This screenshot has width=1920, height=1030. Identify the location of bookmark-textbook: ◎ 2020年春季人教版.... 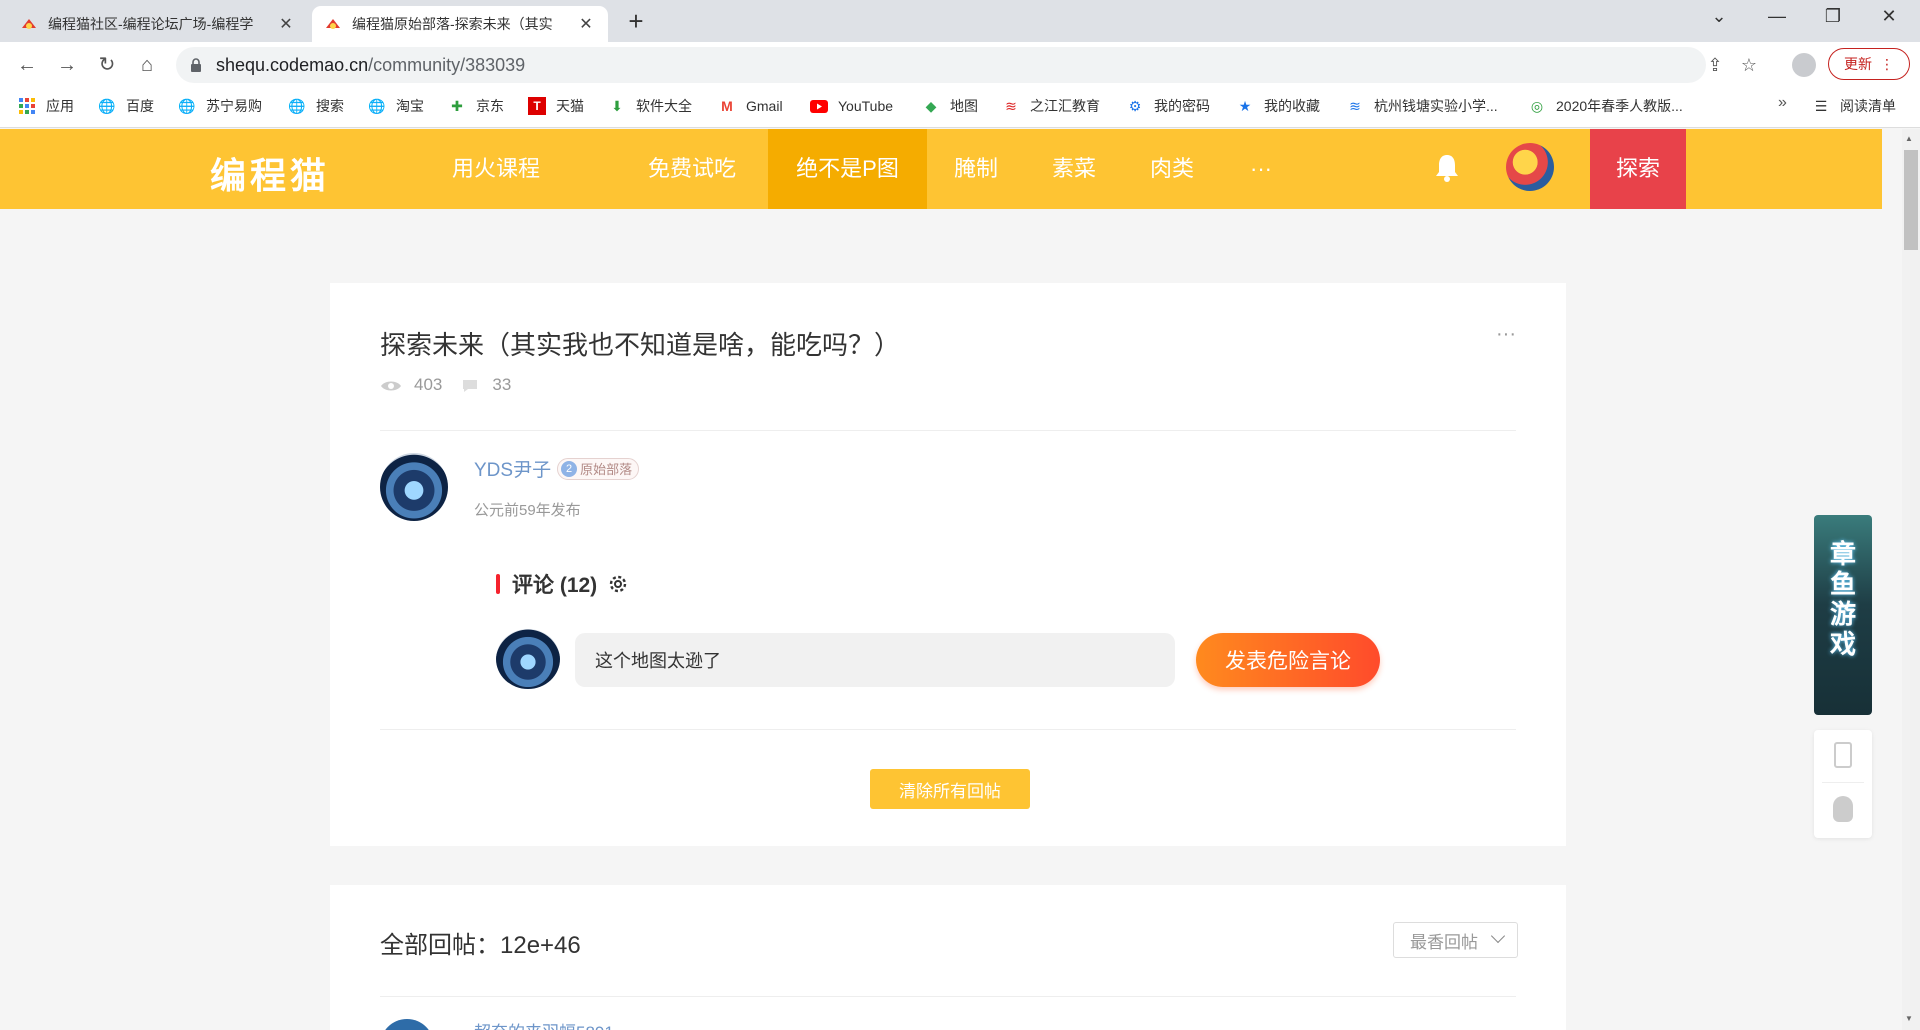
(1605, 106).